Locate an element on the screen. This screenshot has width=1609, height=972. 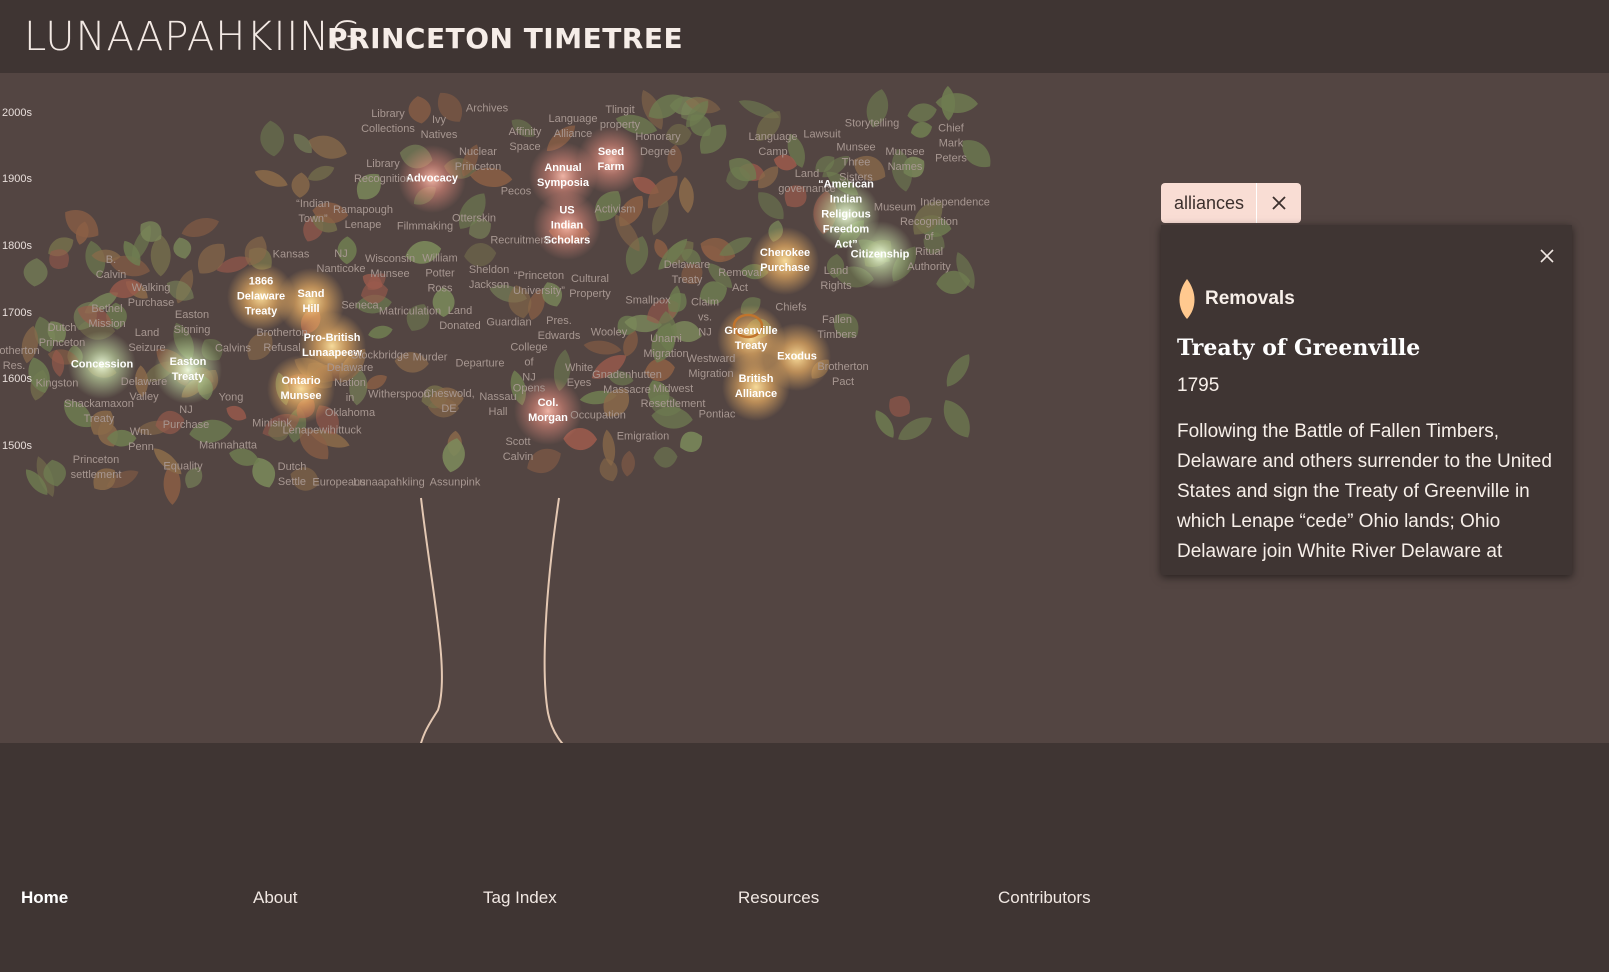
event-label: B. Calvin is located at coordinates (111, 268).